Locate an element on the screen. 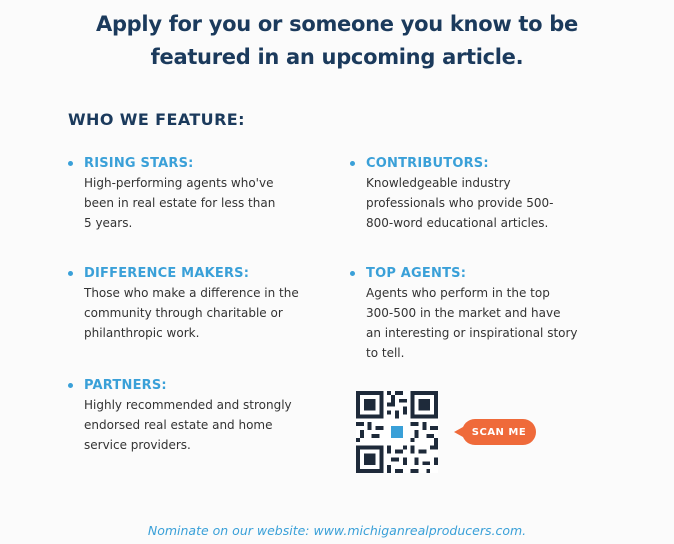 This screenshot has width=674, height=544. description-line: professionals who provide 500- is located at coordinates (460, 203).